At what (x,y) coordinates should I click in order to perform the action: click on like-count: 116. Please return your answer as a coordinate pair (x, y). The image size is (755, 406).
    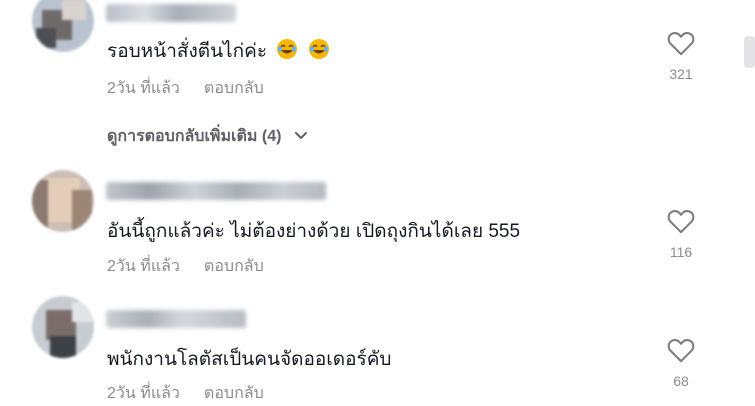
    Looking at the image, I should click on (681, 252).